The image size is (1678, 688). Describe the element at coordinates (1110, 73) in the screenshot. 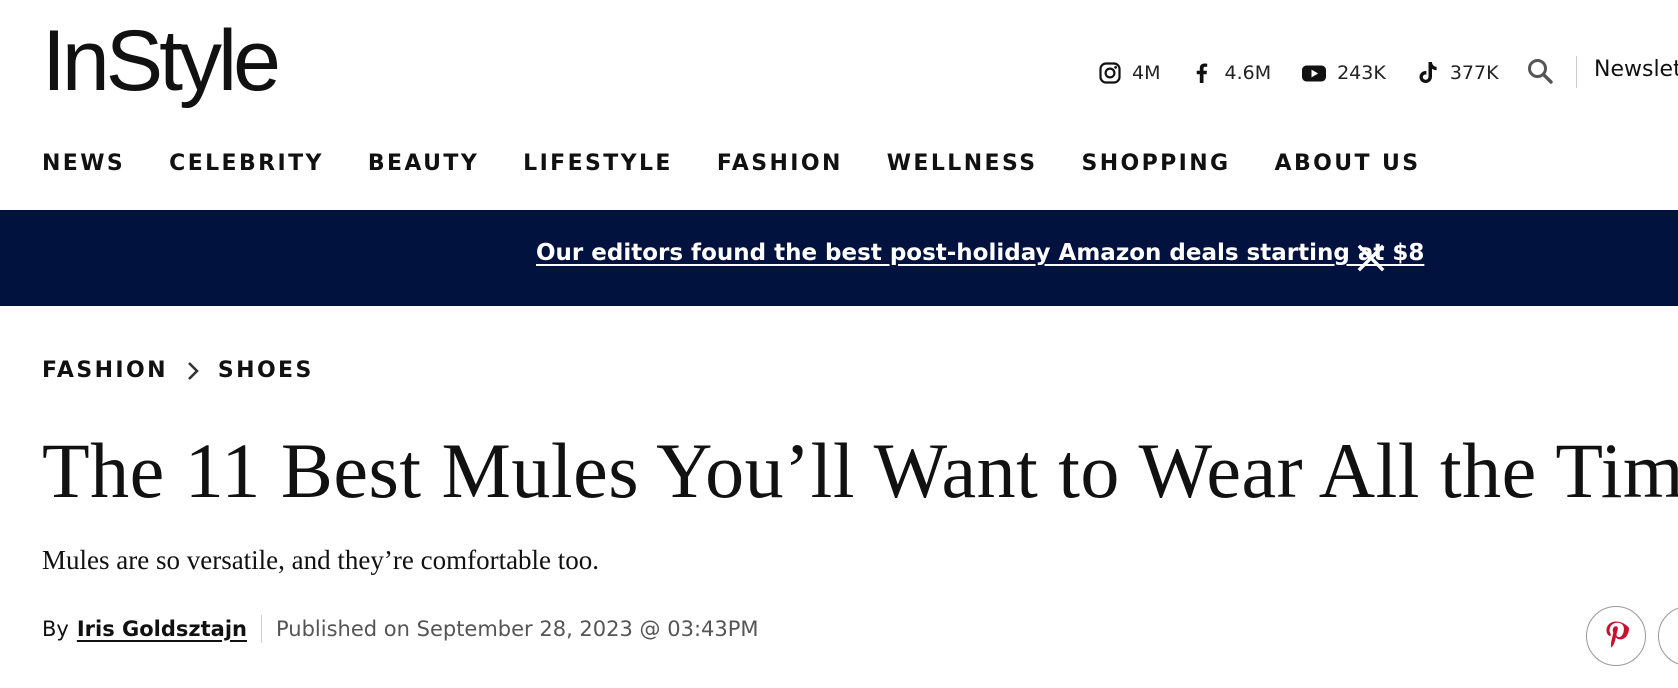

I see `instagram-icon` at that location.